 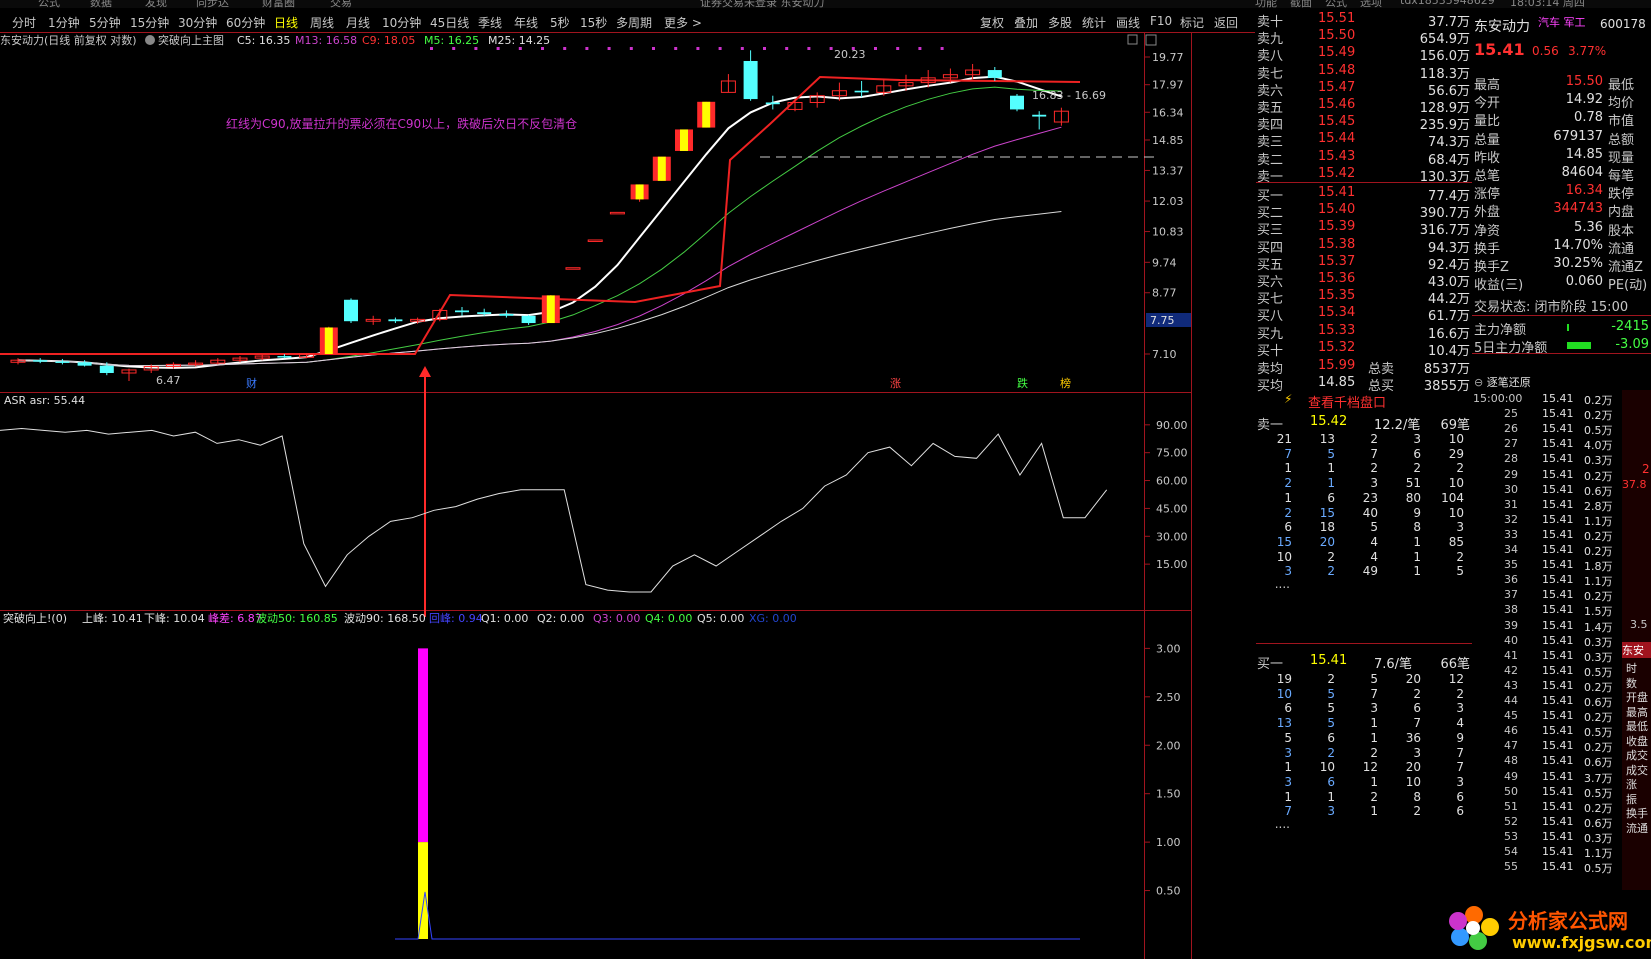 I want to click on period-item: 15秒, so click(x=593, y=22).